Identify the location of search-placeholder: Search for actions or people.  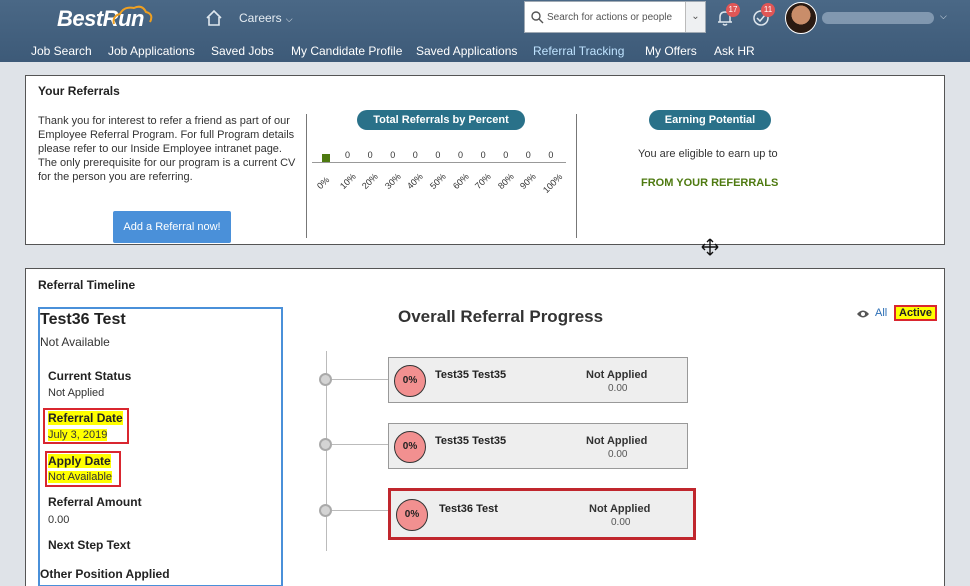
(610, 17).